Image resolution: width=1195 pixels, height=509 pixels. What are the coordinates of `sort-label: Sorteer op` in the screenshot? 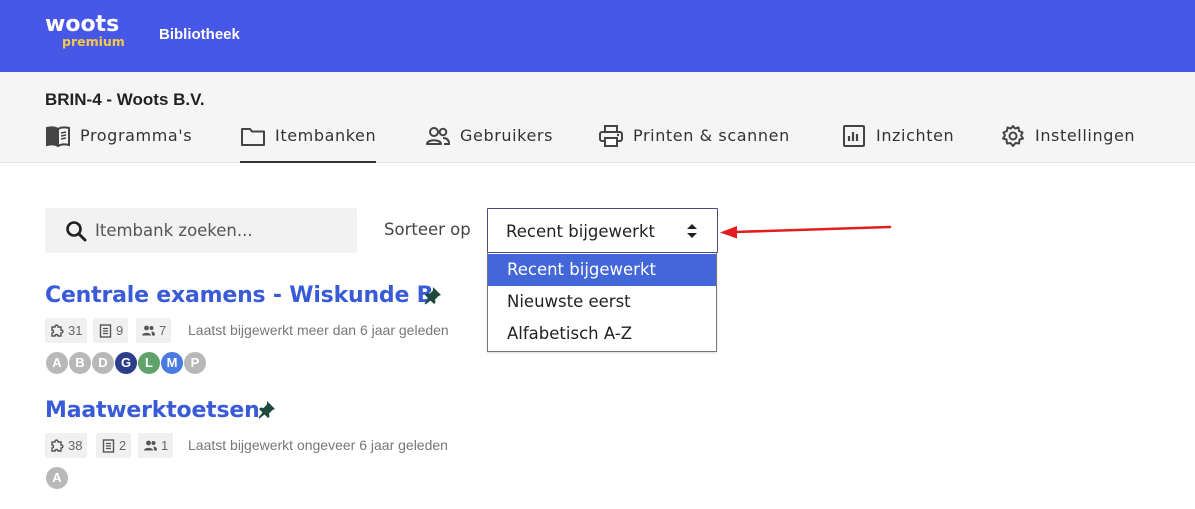 It's located at (427, 229).